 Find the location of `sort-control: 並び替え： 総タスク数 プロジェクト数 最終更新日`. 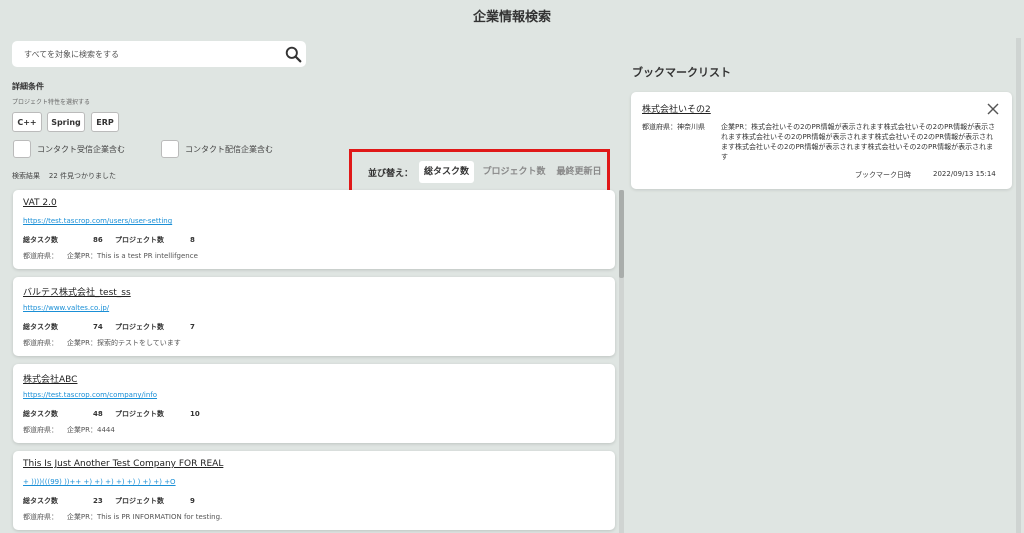

sort-control: 並び替え： 総タスク数 プロジェクト数 最終更新日 is located at coordinates (479, 171).